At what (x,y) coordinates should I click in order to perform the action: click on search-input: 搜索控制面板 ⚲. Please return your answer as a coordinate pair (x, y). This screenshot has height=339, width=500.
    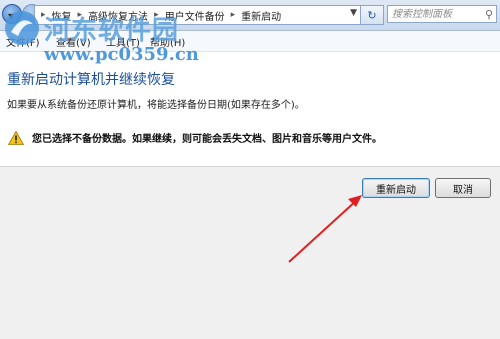
    Looking at the image, I should click on (442, 14).